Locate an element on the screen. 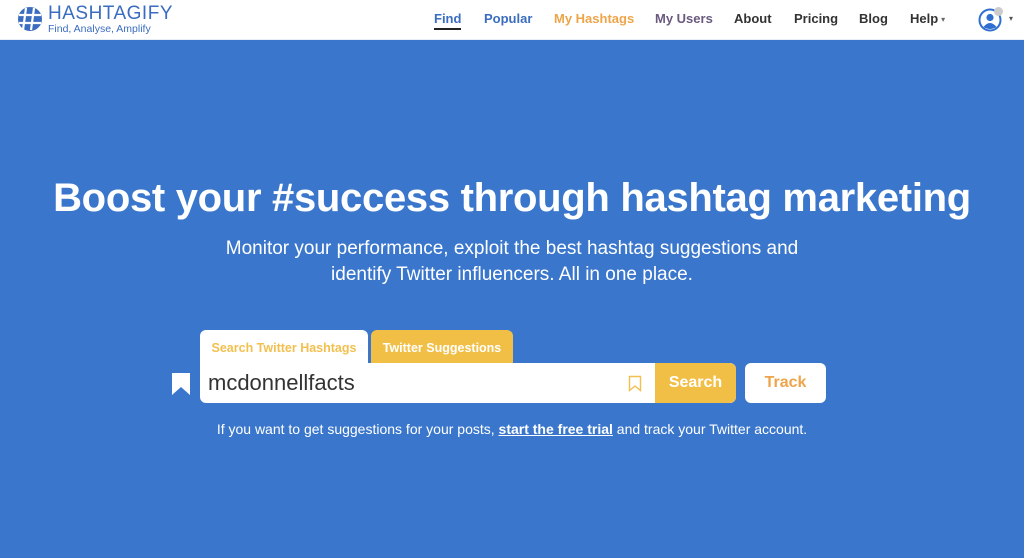 This screenshot has width=1024, height=558. nav-about: About is located at coordinates (753, 18).